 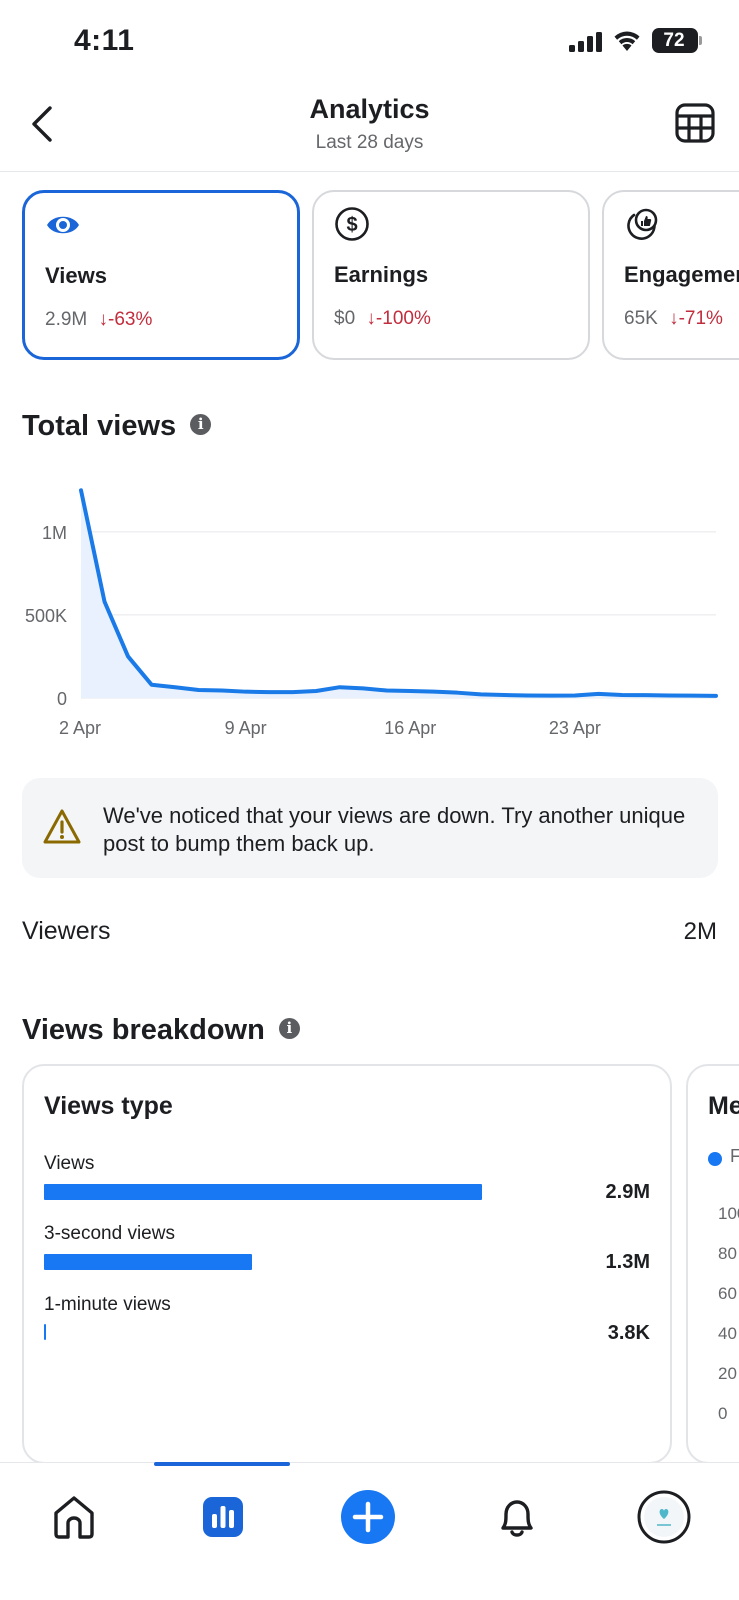 I want to click on views-line, so click(x=398, y=593).